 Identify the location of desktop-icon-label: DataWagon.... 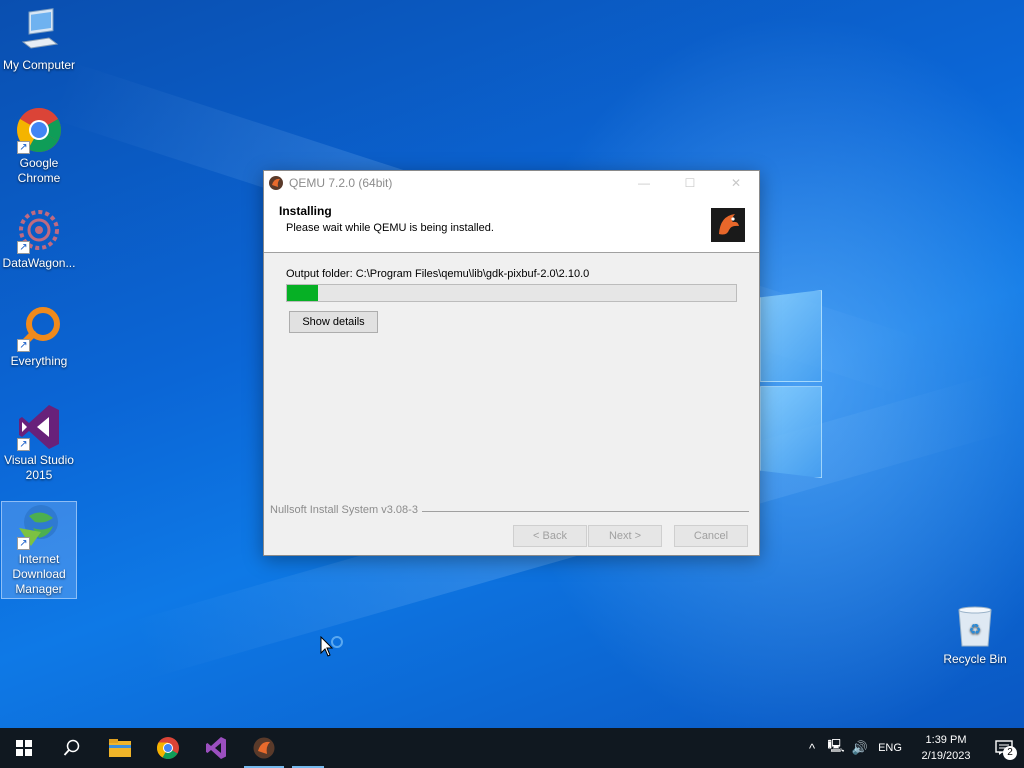
(39, 263).